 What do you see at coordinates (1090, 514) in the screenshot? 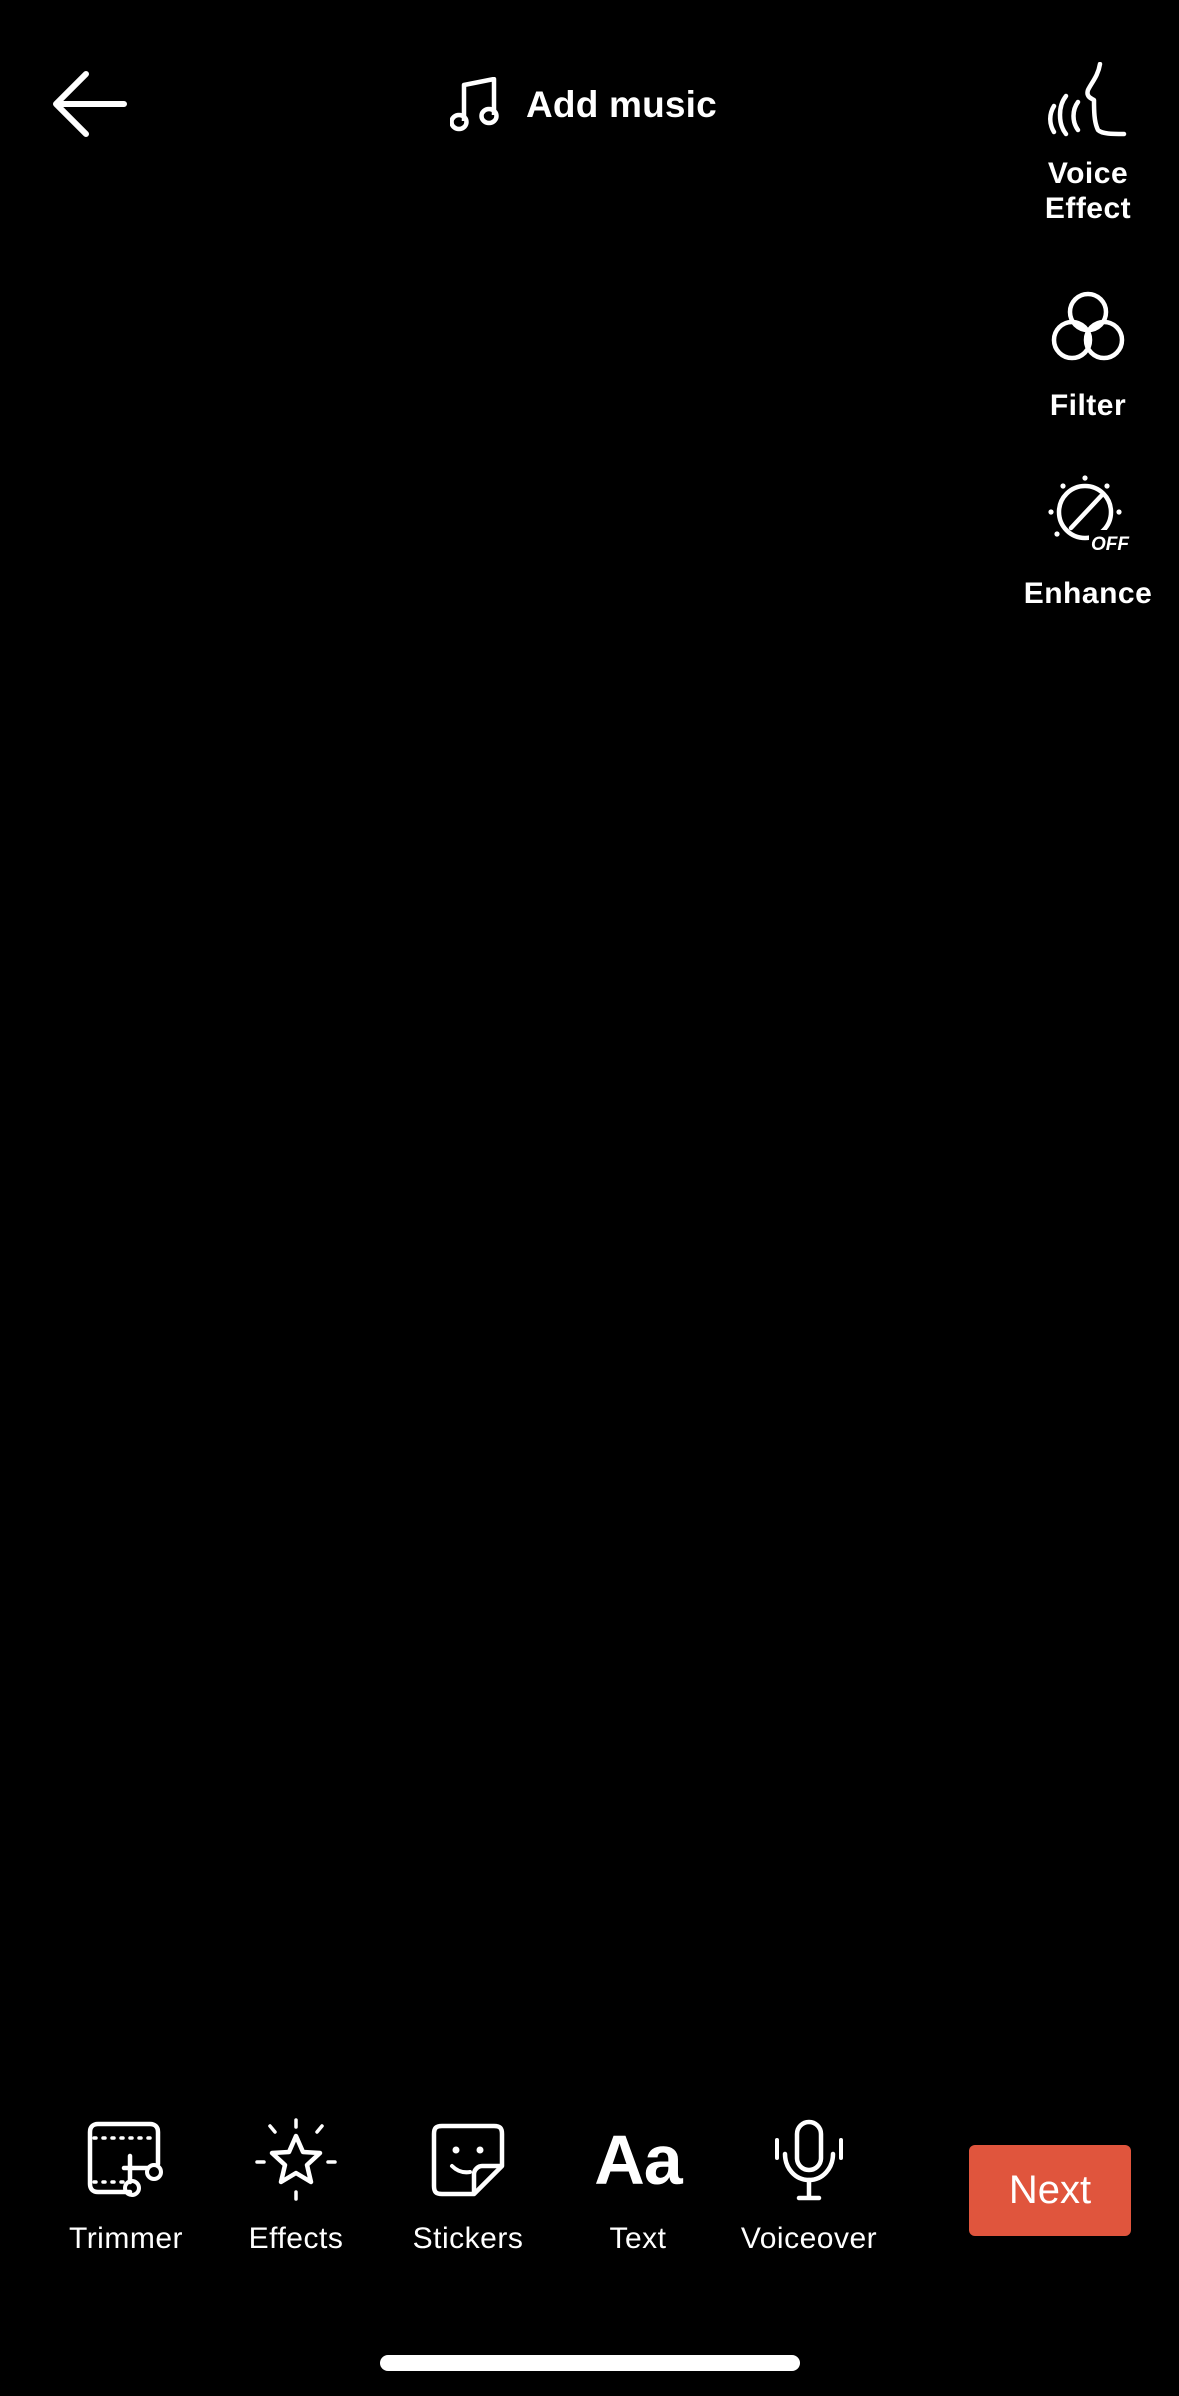
I see `dial-off-icon: OFF` at bounding box center [1090, 514].